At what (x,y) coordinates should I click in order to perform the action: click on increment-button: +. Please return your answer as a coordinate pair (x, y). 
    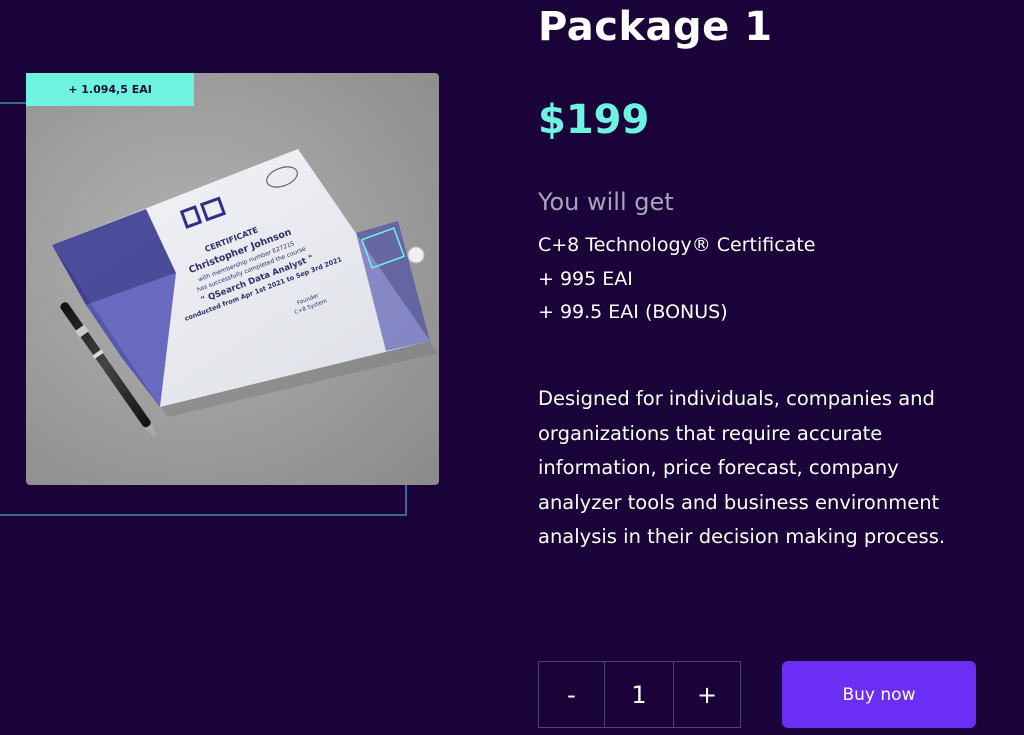
    Looking at the image, I should click on (707, 694).